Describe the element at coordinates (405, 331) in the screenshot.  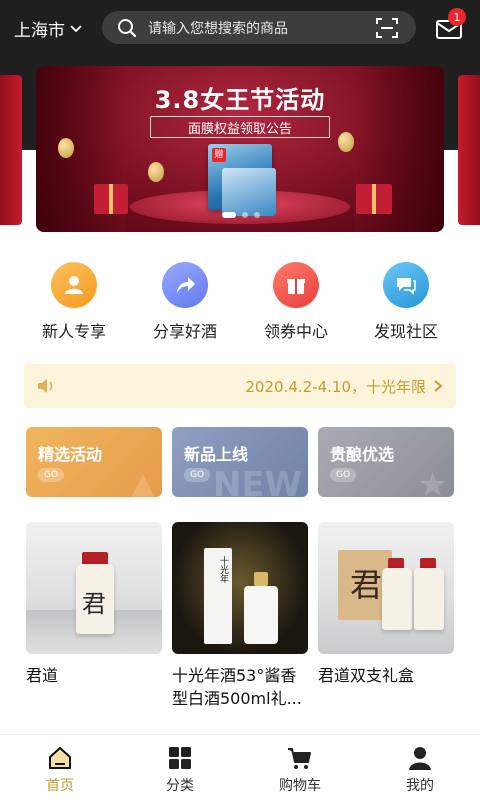
I see `quick-nav-label: 发现社区` at that location.